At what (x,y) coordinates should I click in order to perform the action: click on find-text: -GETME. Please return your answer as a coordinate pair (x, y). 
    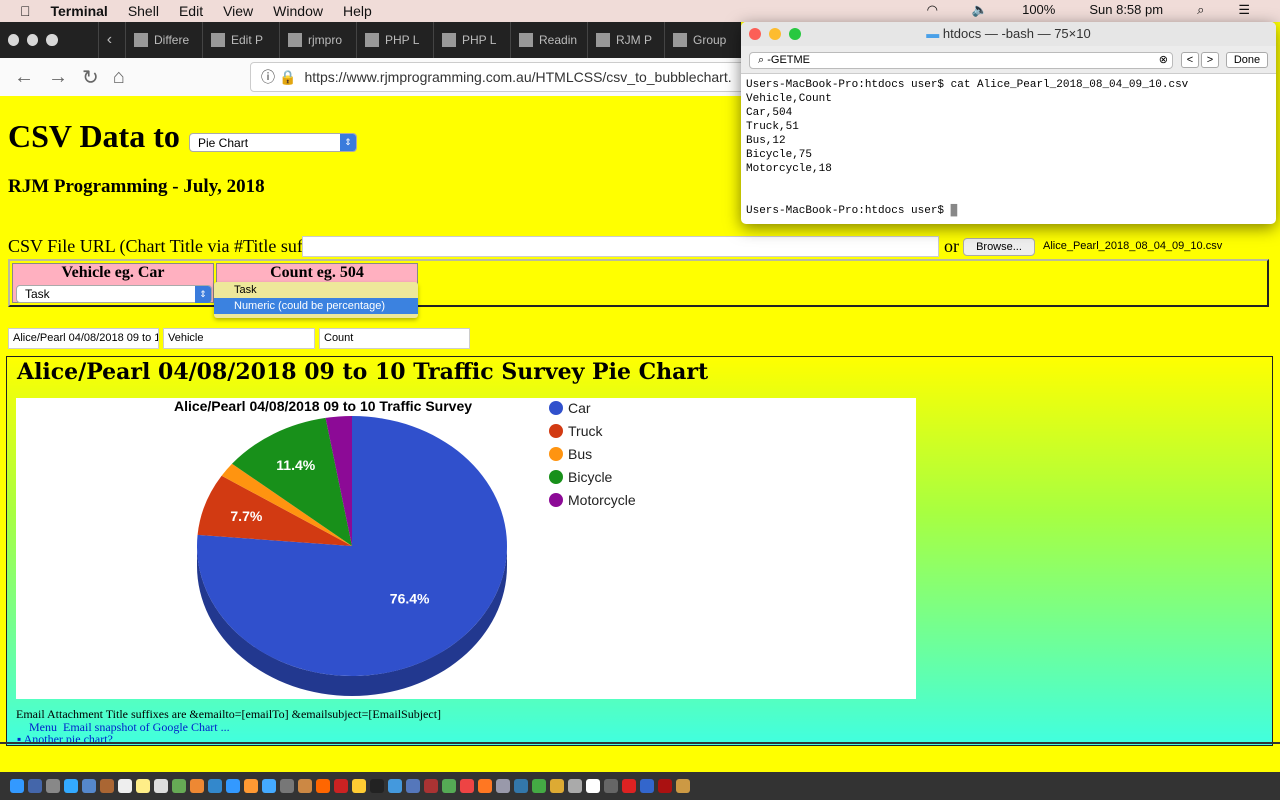
    Looking at the image, I should click on (788, 60).